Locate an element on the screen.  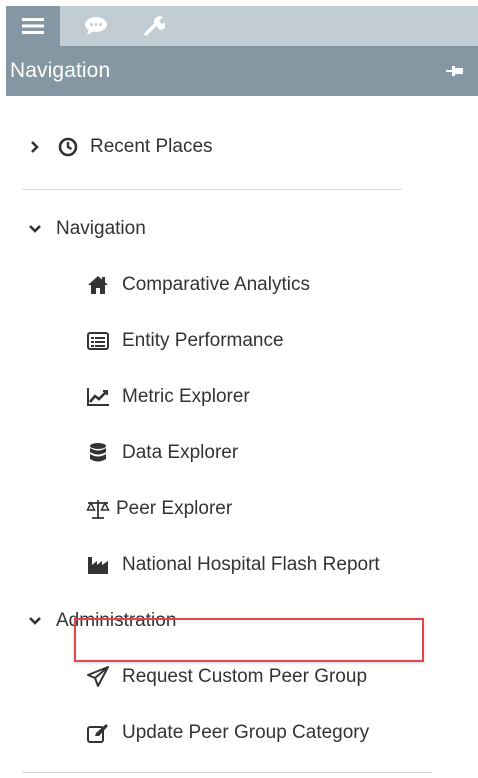
tab-navigation is located at coordinates (33, 26).